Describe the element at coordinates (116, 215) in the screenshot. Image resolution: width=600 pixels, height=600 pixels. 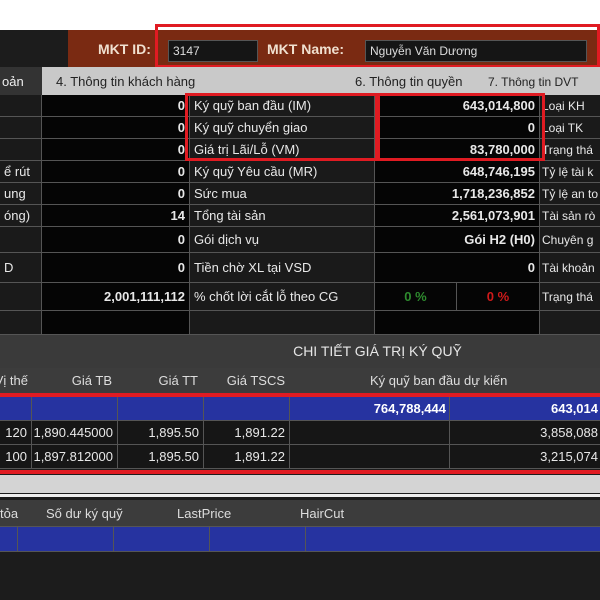
I see `row-value-left: 14` at that location.